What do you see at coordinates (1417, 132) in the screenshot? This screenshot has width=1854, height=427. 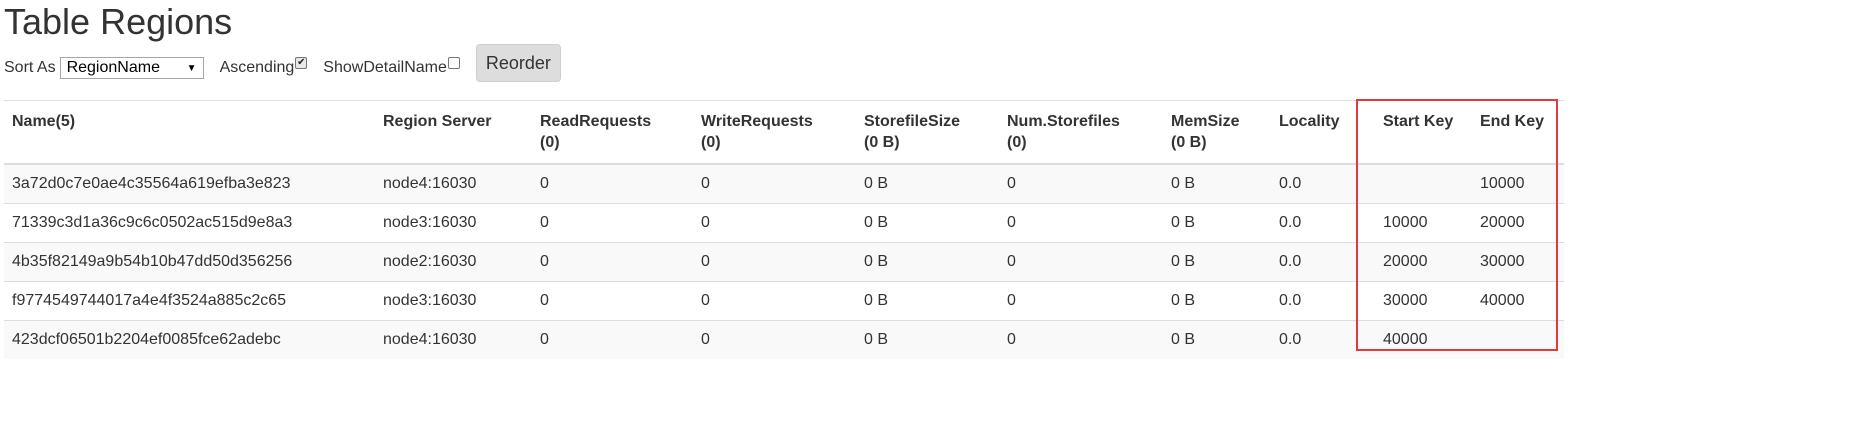 I see `col-start-key: Start Key` at bounding box center [1417, 132].